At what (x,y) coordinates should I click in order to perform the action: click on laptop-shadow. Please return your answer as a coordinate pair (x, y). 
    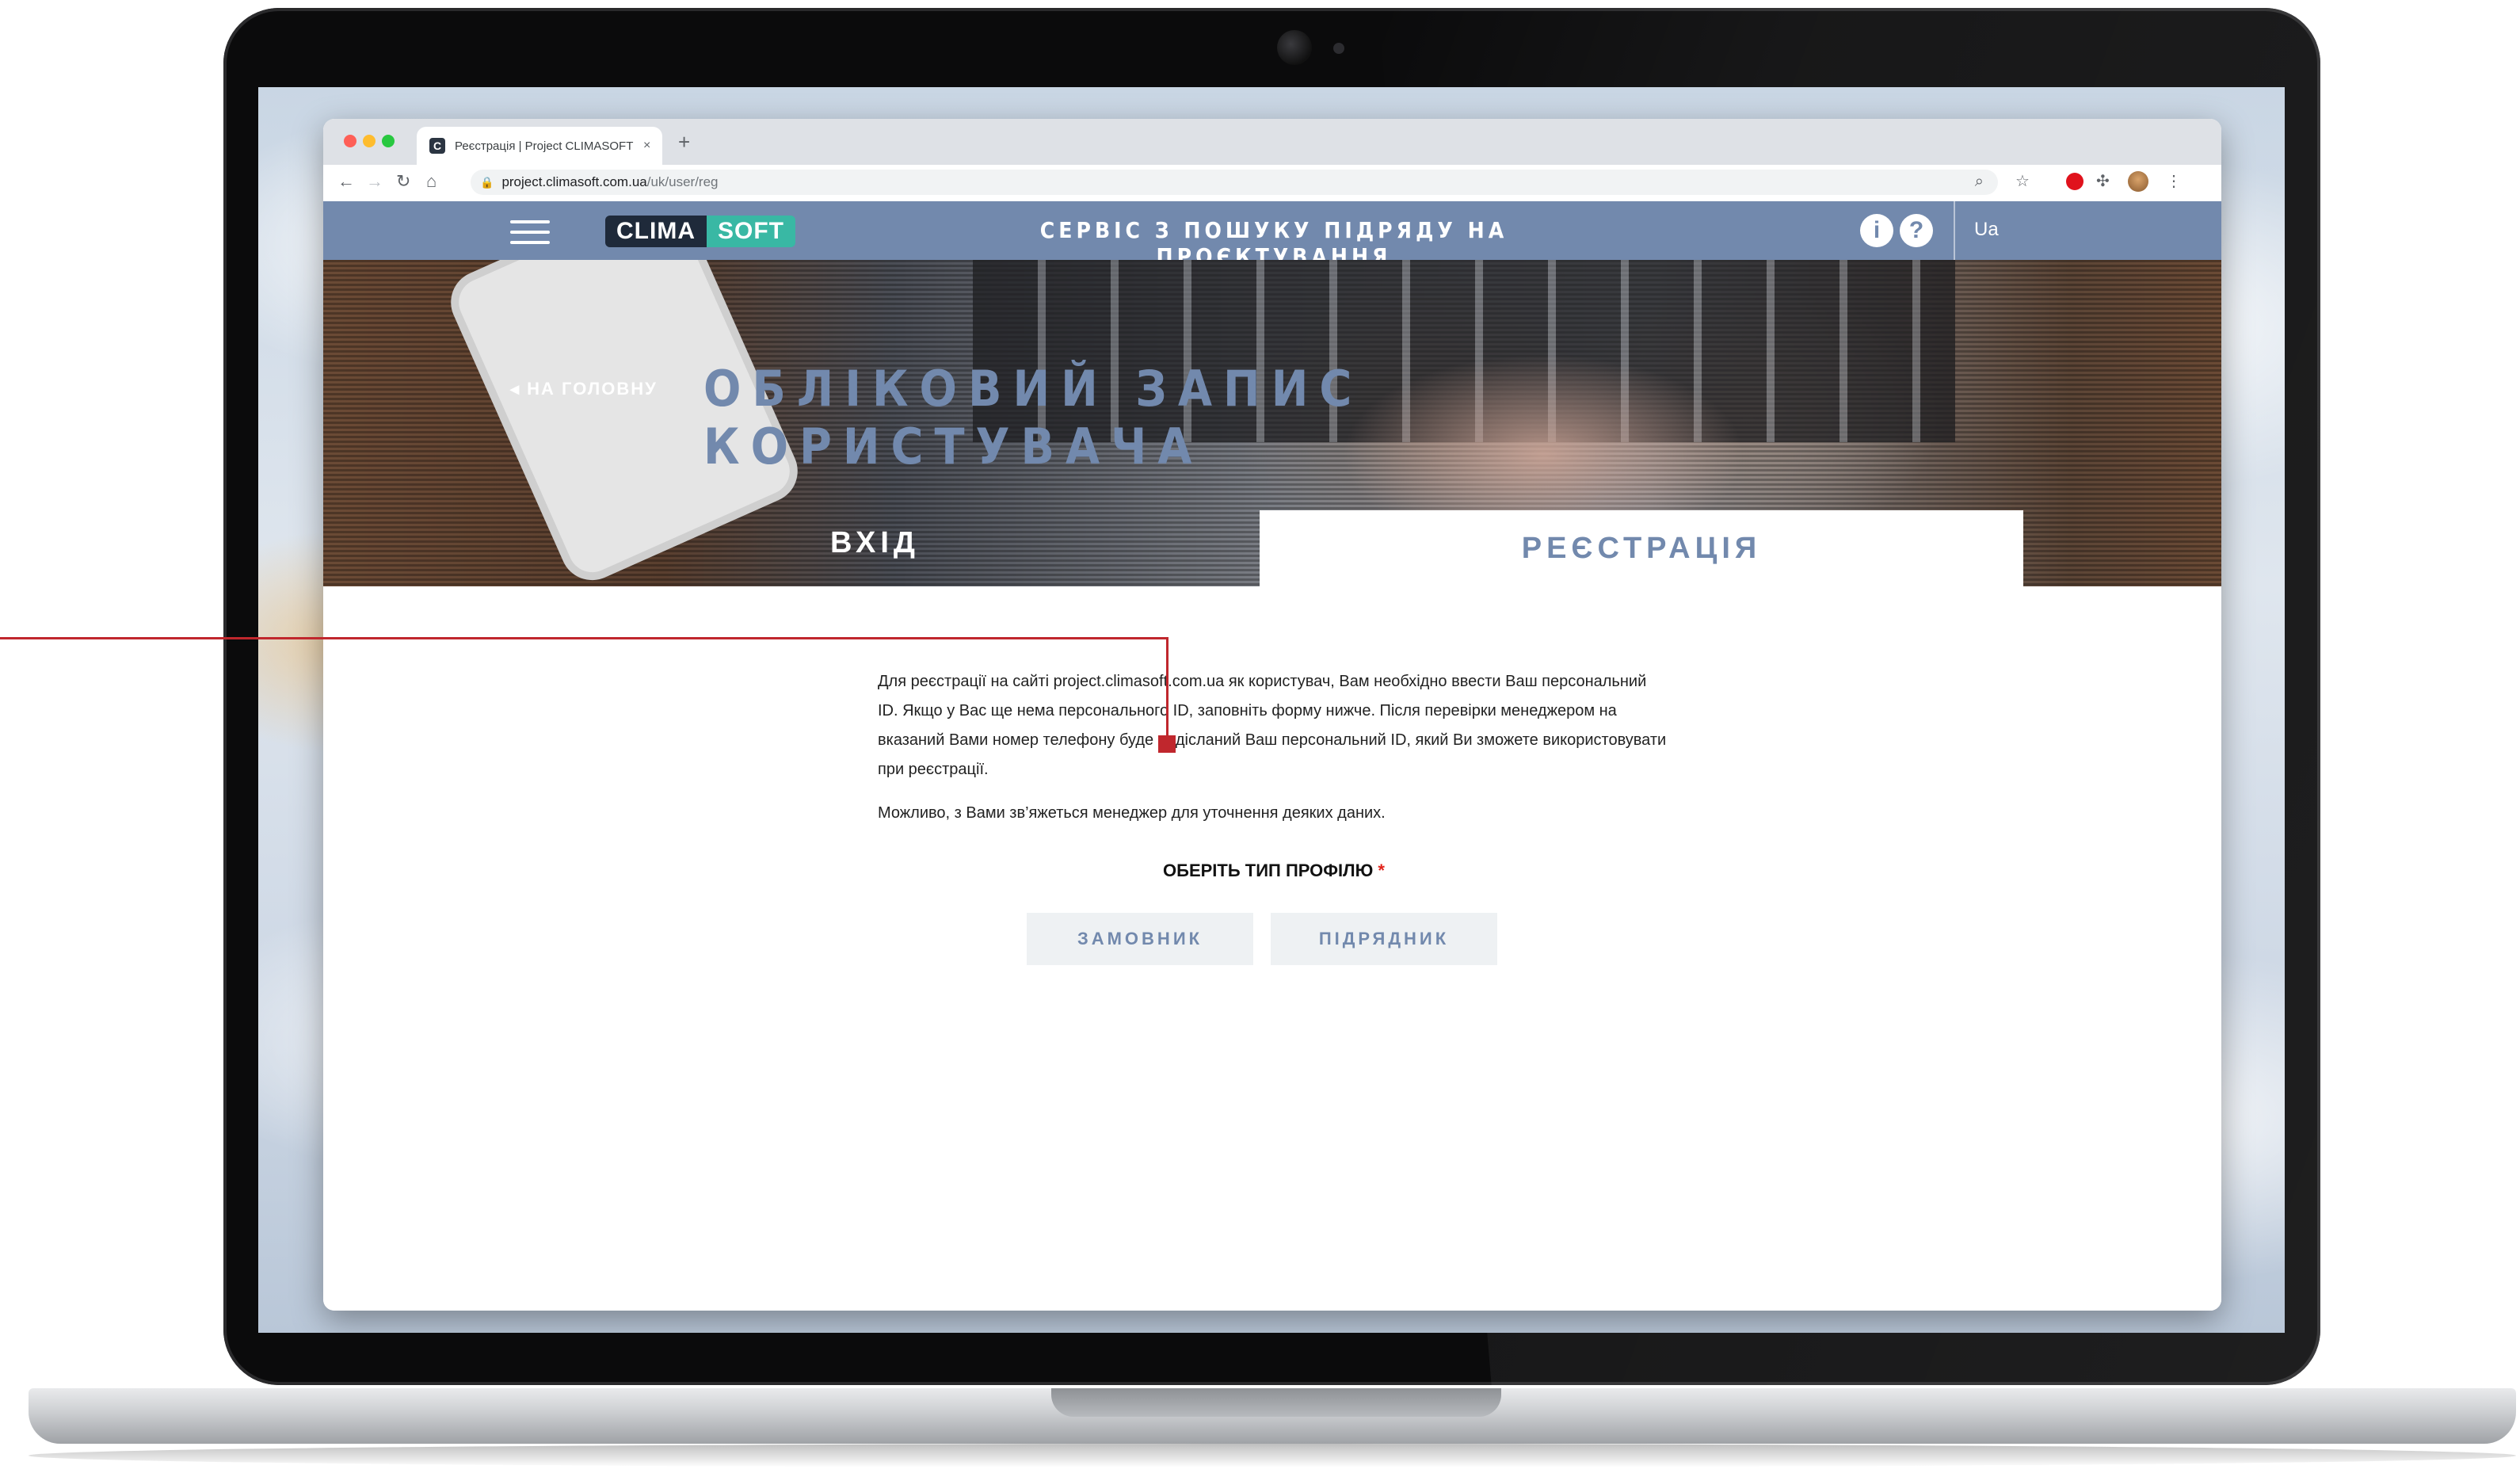
    Looking at the image, I should click on (1272, 1456).